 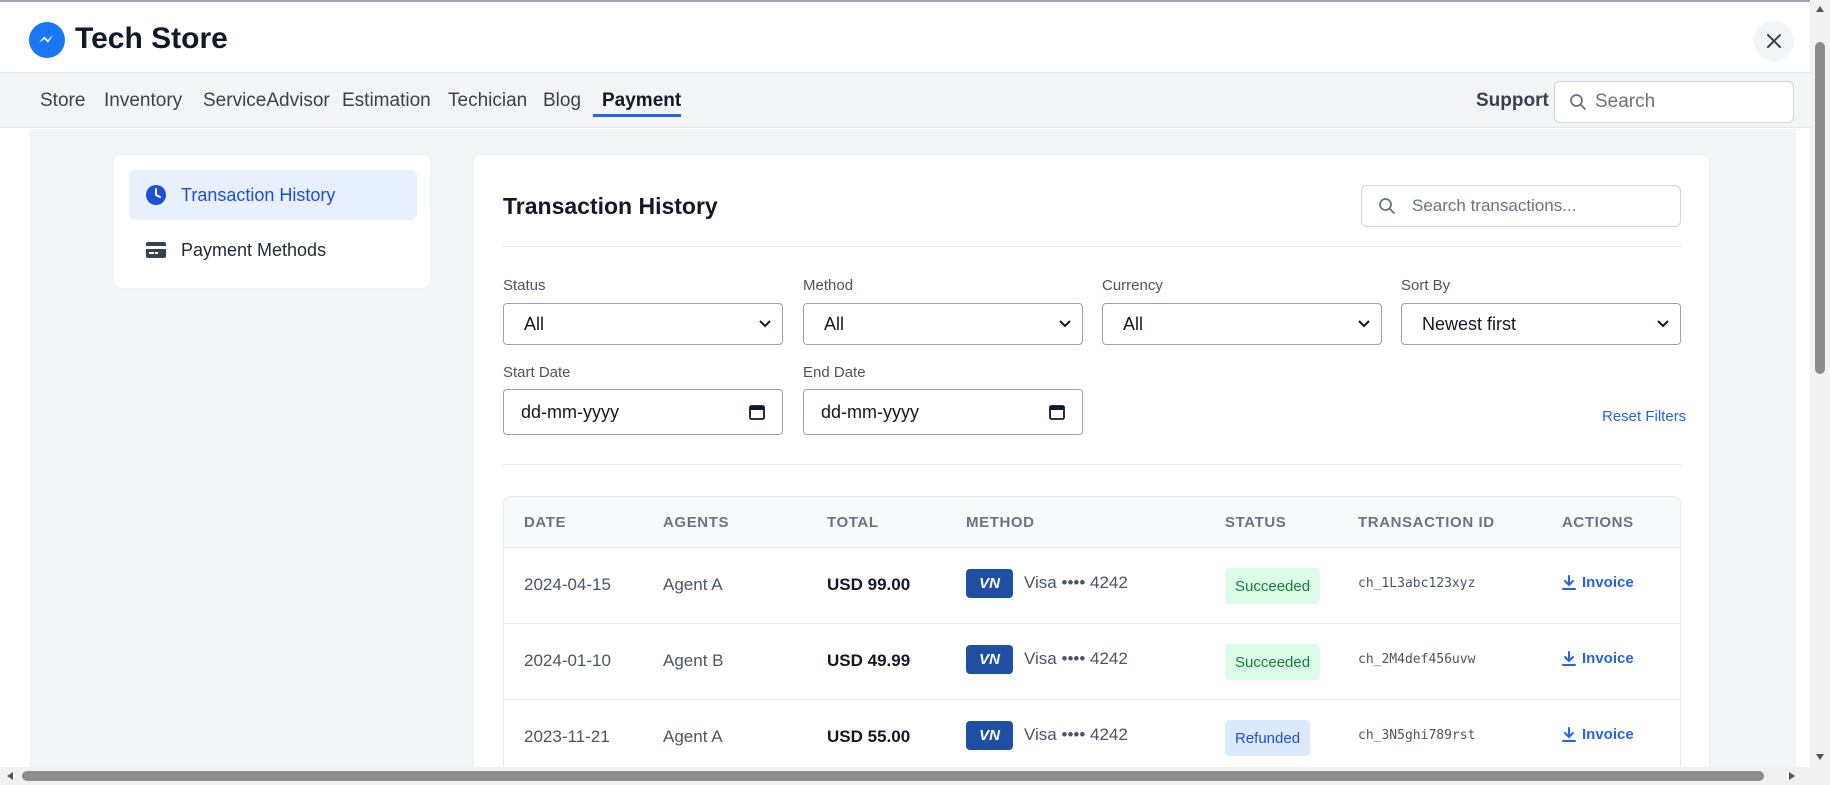 I want to click on method-select-value: All, so click(x=834, y=323).